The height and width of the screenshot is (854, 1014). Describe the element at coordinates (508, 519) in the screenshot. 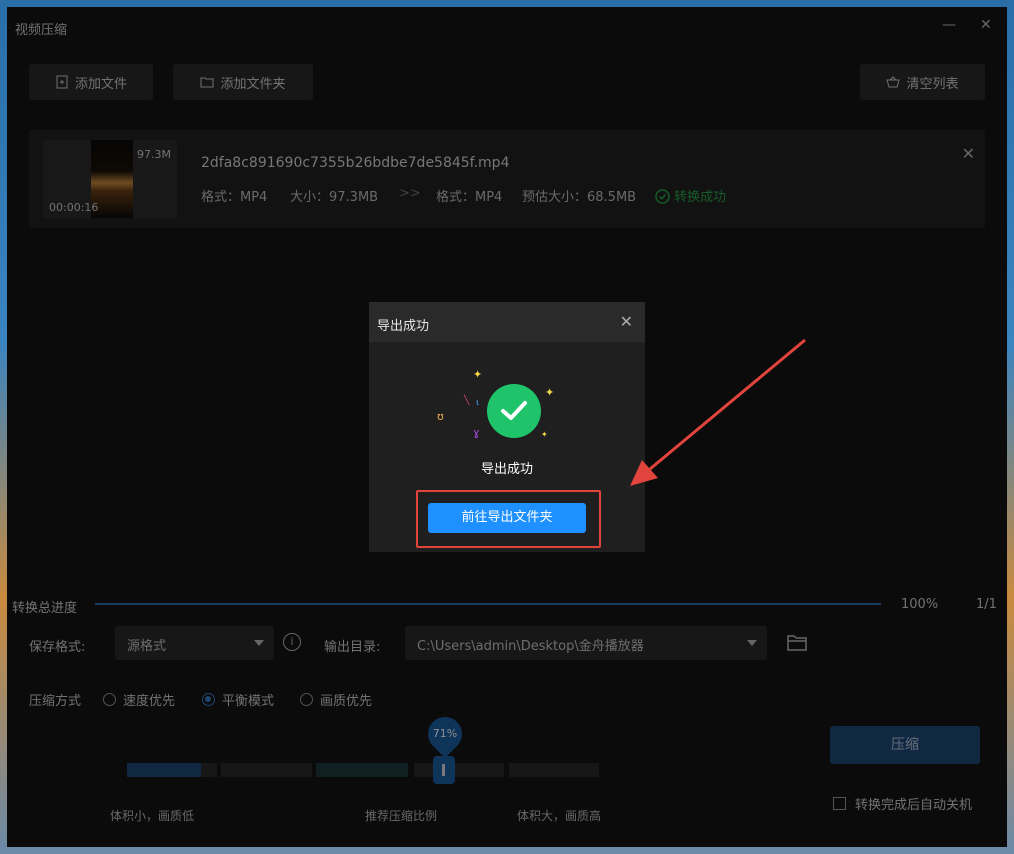

I see `annotation-highlight-box` at that location.